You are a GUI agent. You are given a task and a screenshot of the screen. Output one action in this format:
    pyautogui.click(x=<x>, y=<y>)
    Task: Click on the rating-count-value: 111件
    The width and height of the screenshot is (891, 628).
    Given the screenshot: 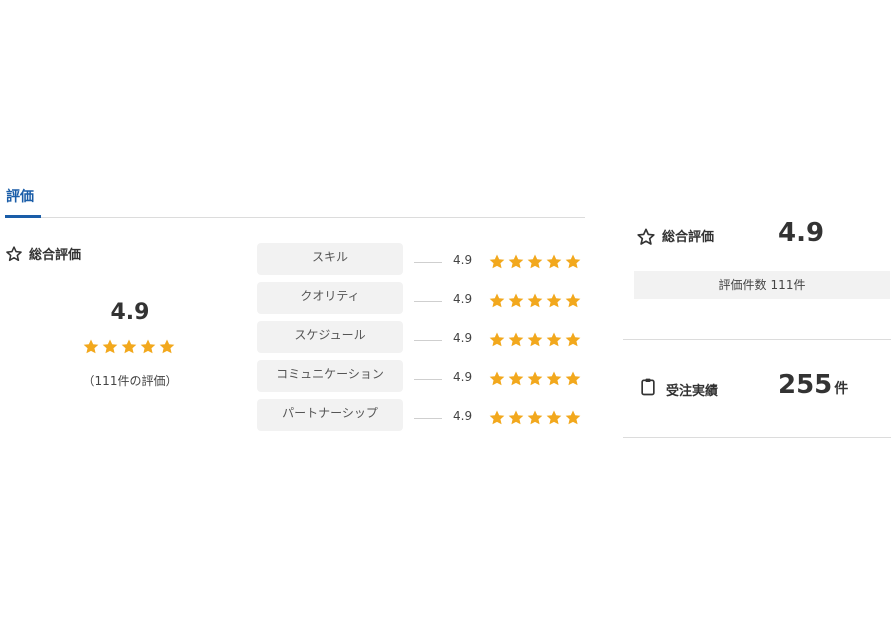 What is the action you would take?
    pyautogui.click(x=788, y=285)
    